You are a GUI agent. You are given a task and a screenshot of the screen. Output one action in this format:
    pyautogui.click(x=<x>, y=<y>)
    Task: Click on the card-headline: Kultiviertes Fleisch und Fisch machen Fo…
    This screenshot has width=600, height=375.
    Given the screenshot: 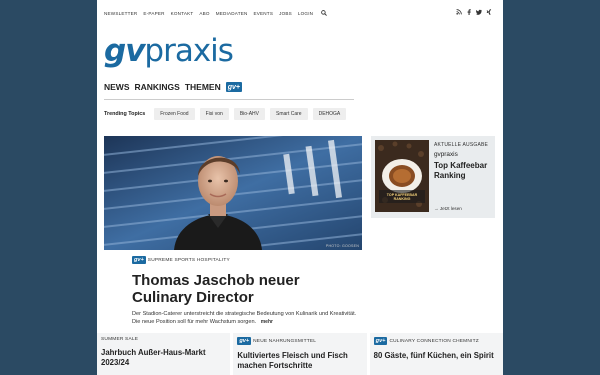 What is the action you would take?
    pyautogui.click(x=299, y=361)
    